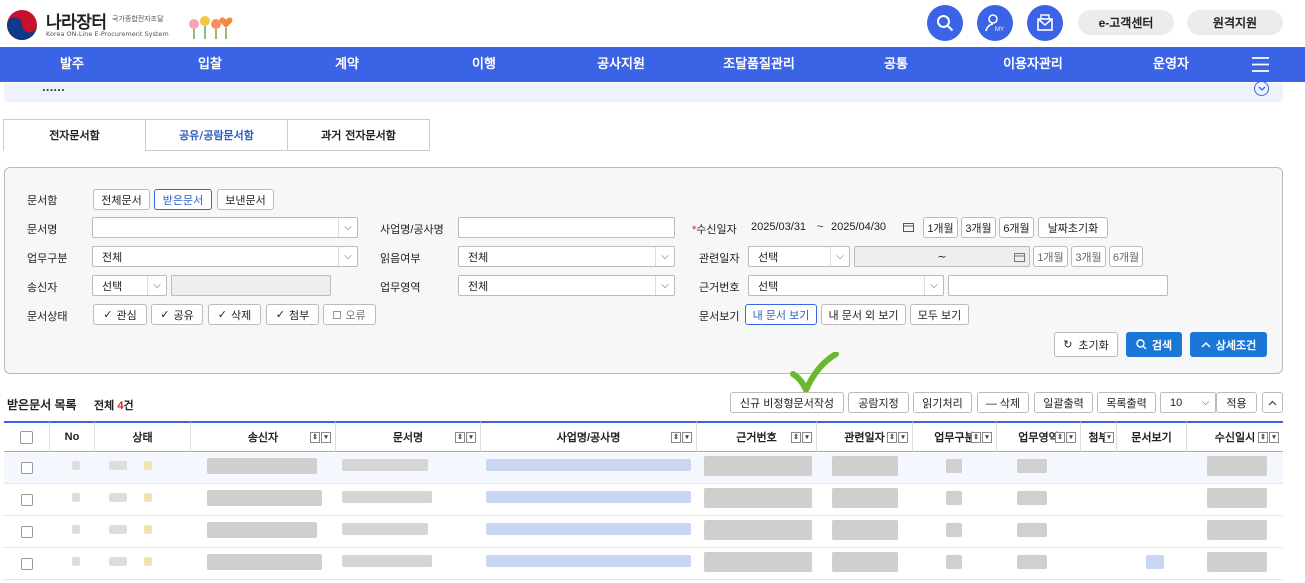  Describe the element at coordinates (1039, 436) in the screenshot. I see `col-work-area: 업무영역 ⇕ ▾` at that location.